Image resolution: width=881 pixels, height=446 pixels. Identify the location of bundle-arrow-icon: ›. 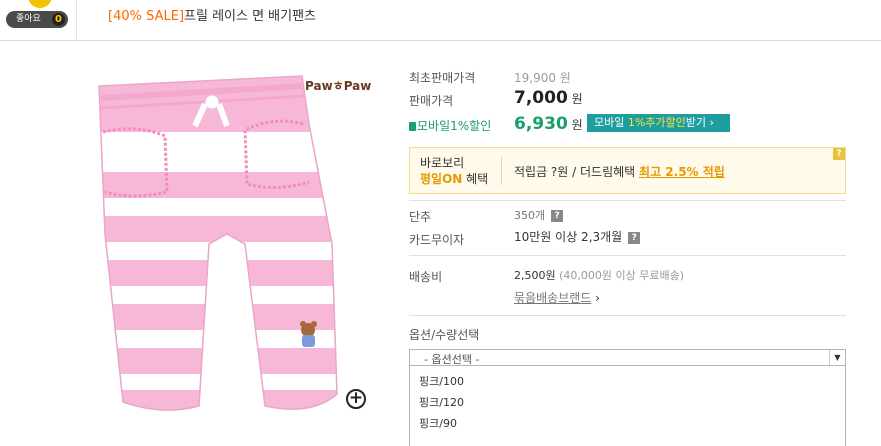
(597, 298).